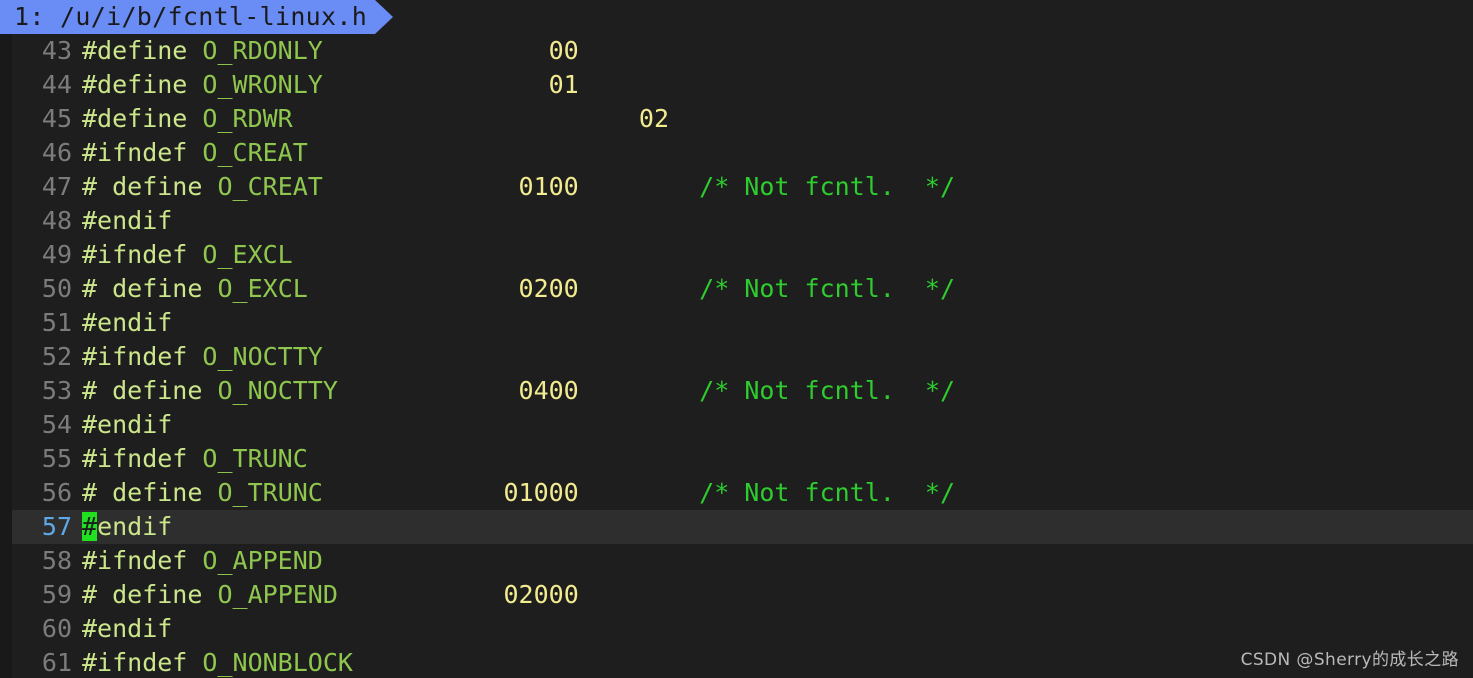 The height and width of the screenshot is (678, 1473). I want to click on code-line: 48 #endif, so click(736, 221).